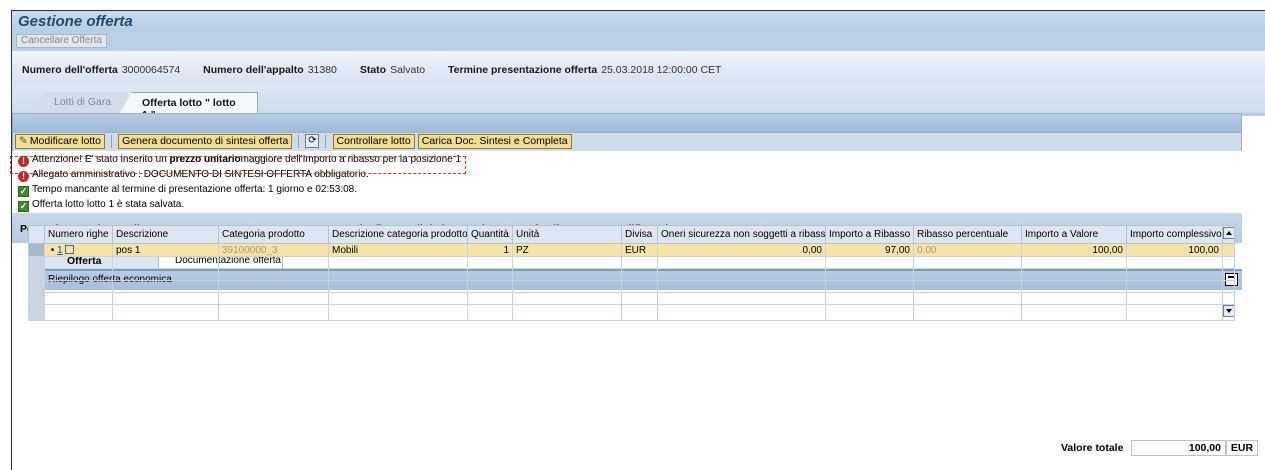 The width and height of the screenshot is (1265, 470). Describe the element at coordinates (567, 250) in the screenshot. I see `cell-unita: PZ` at that location.